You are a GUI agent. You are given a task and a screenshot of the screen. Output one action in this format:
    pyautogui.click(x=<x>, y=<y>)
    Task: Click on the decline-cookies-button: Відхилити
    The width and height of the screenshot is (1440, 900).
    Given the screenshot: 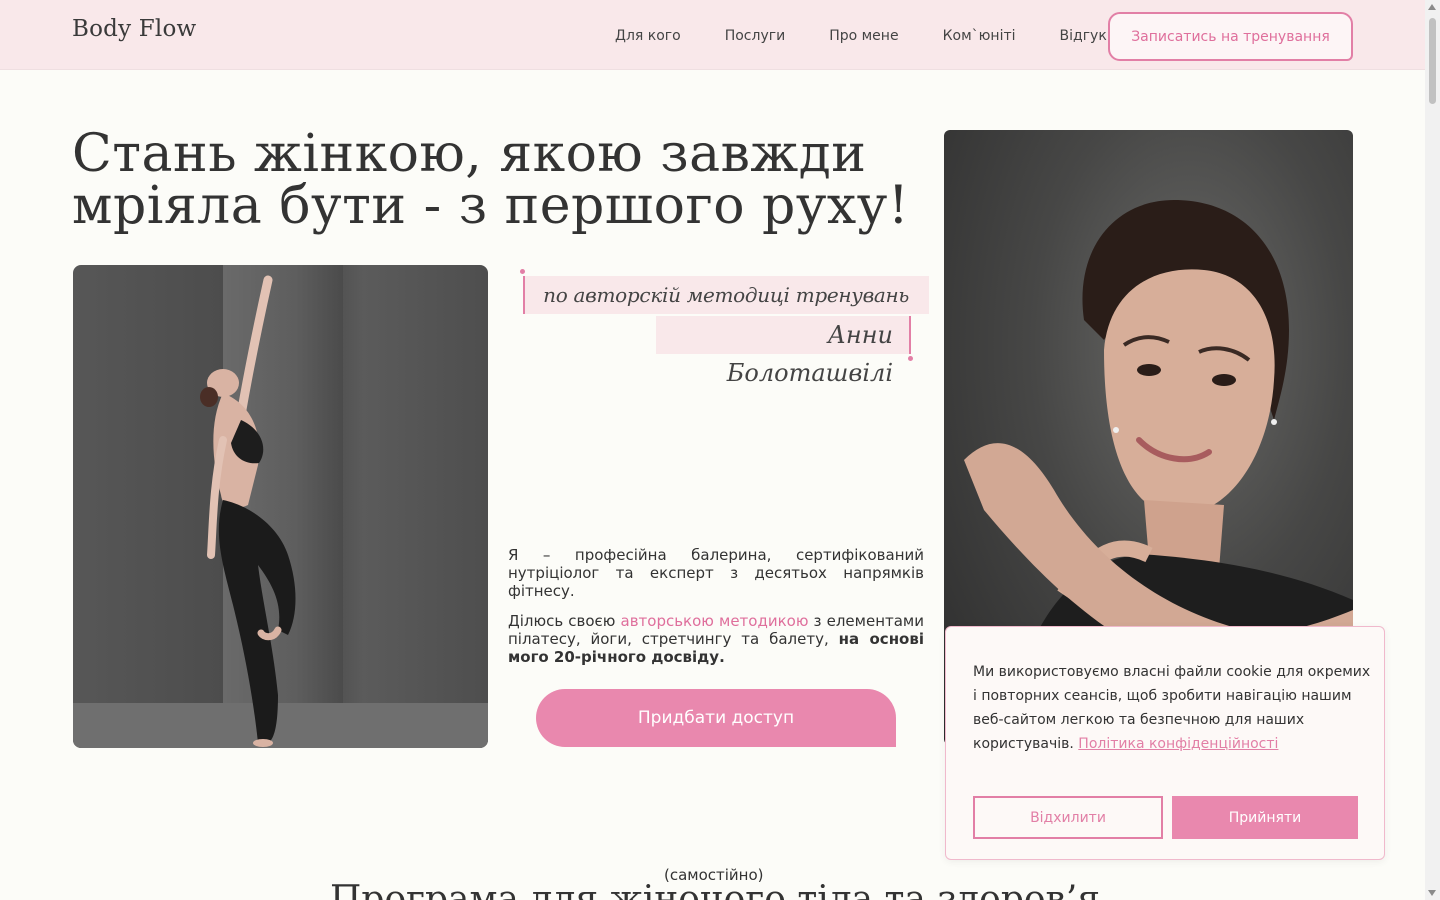 What is the action you would take?
    pyautogui.click(x=1068, y=817)
    